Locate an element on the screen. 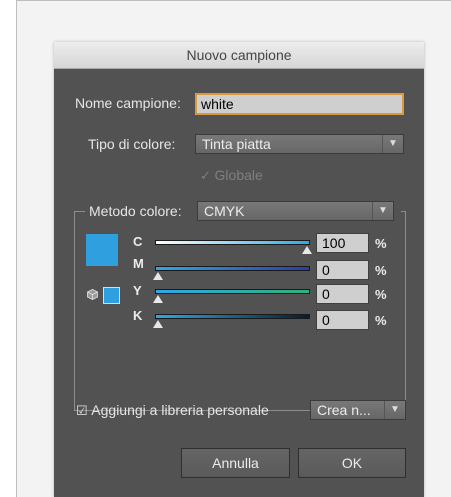 This screenshot has height=497, width=451. cancel-button: Annulla is located at coordinates (235, 463).